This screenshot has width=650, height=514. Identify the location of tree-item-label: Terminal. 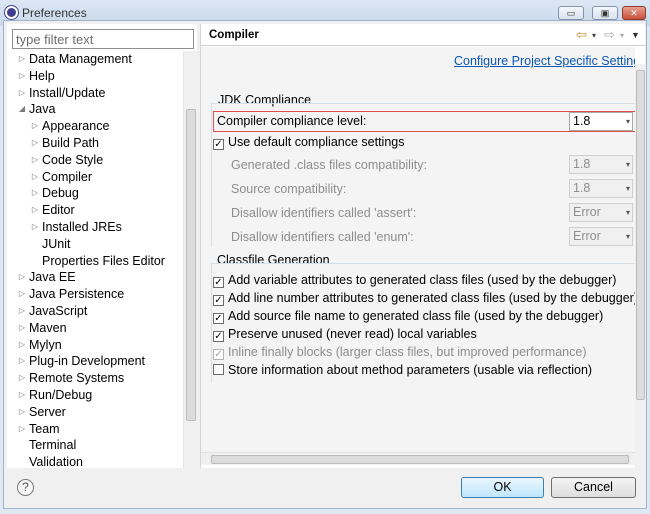
(53, 445).